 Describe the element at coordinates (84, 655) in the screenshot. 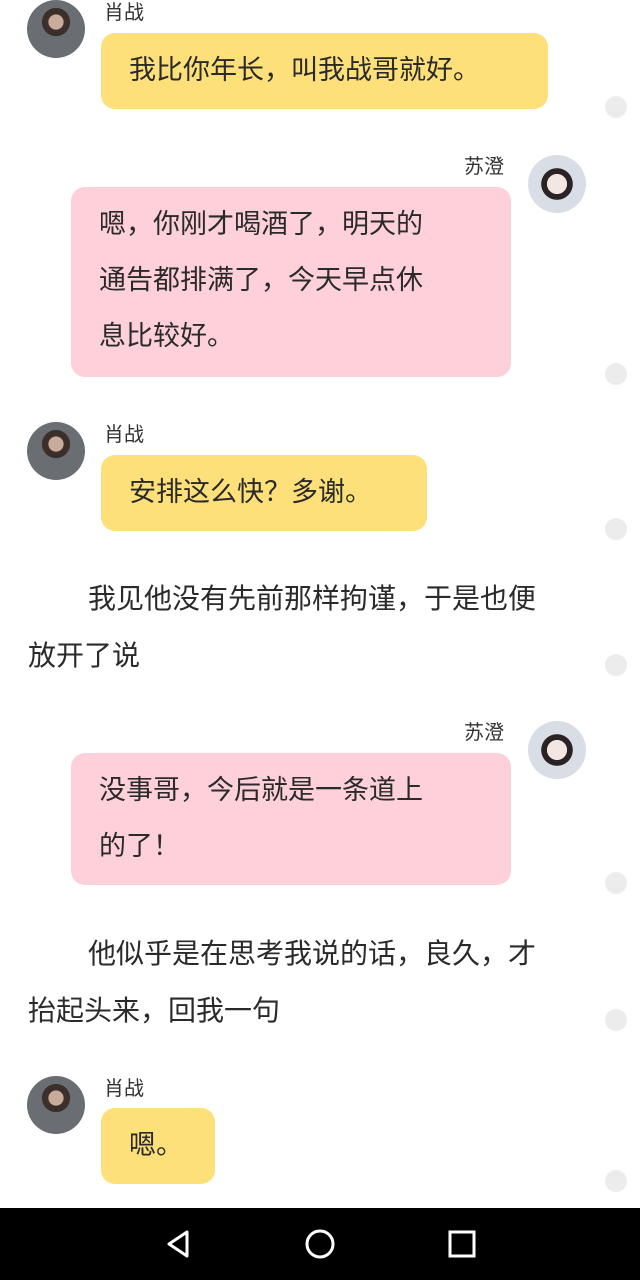

I see `narration-line: 放开了说` at that location.